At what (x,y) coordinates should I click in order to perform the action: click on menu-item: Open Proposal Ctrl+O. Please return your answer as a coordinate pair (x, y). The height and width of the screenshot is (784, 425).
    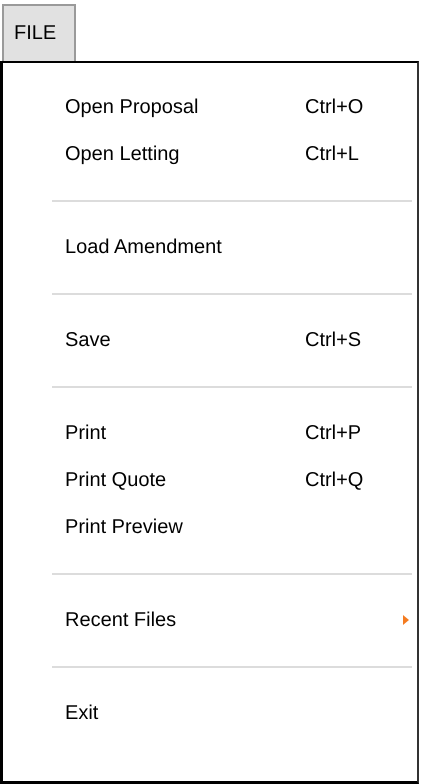
    Looking at the image, I should click on (210, 107).